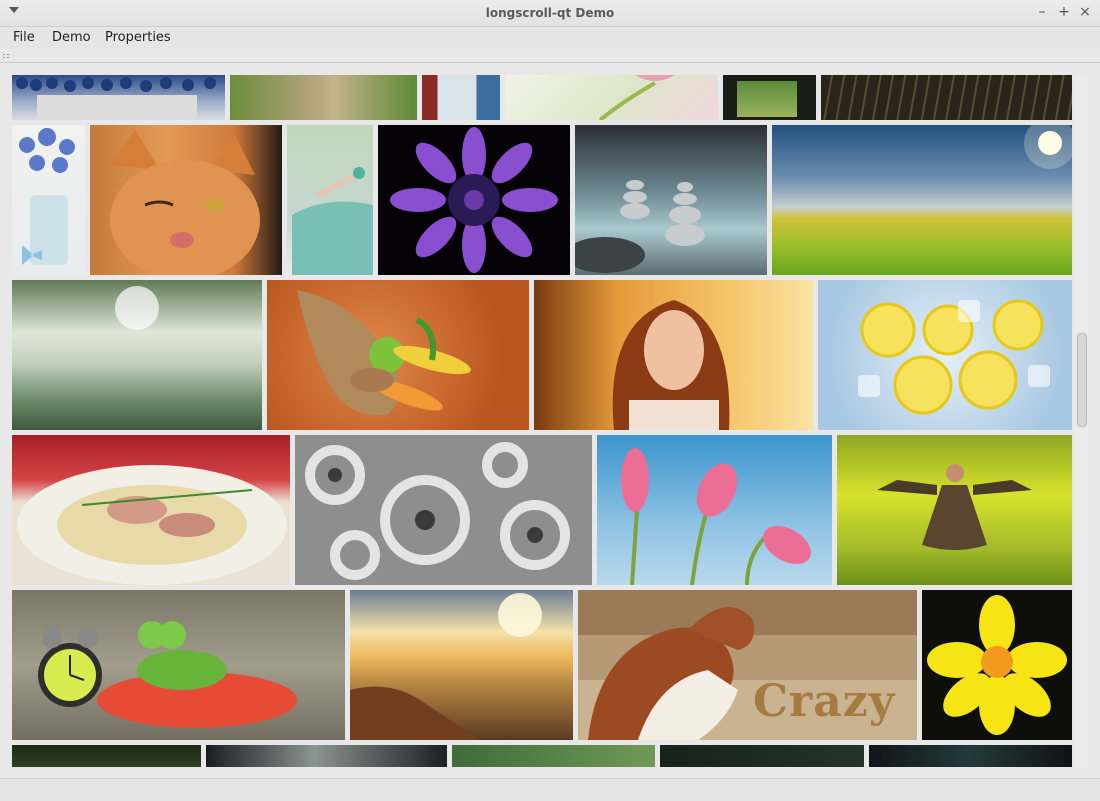 The width and height of the screenshot is (1100, 801). I want to click on crazy-sign-text: Crazy, so click(824, 701).